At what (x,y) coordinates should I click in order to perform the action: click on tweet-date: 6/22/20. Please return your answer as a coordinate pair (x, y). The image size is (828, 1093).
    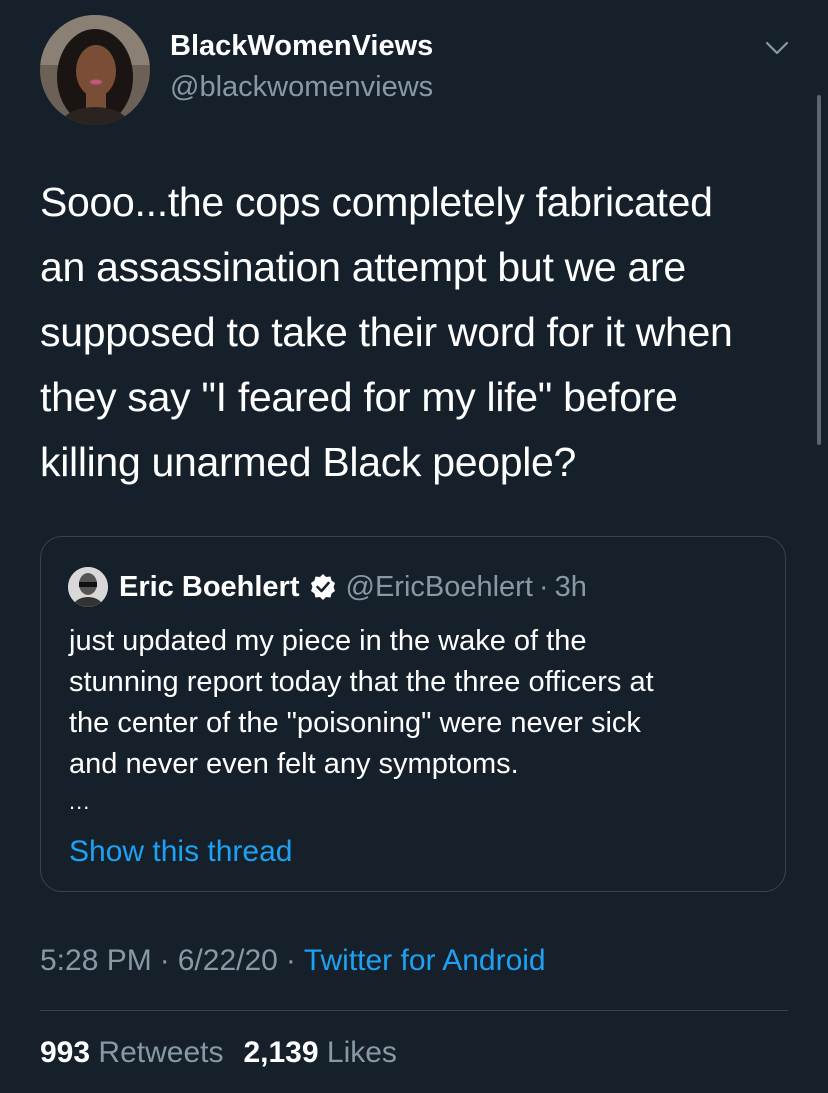
    Looking at the image, I should click on (228, 960).